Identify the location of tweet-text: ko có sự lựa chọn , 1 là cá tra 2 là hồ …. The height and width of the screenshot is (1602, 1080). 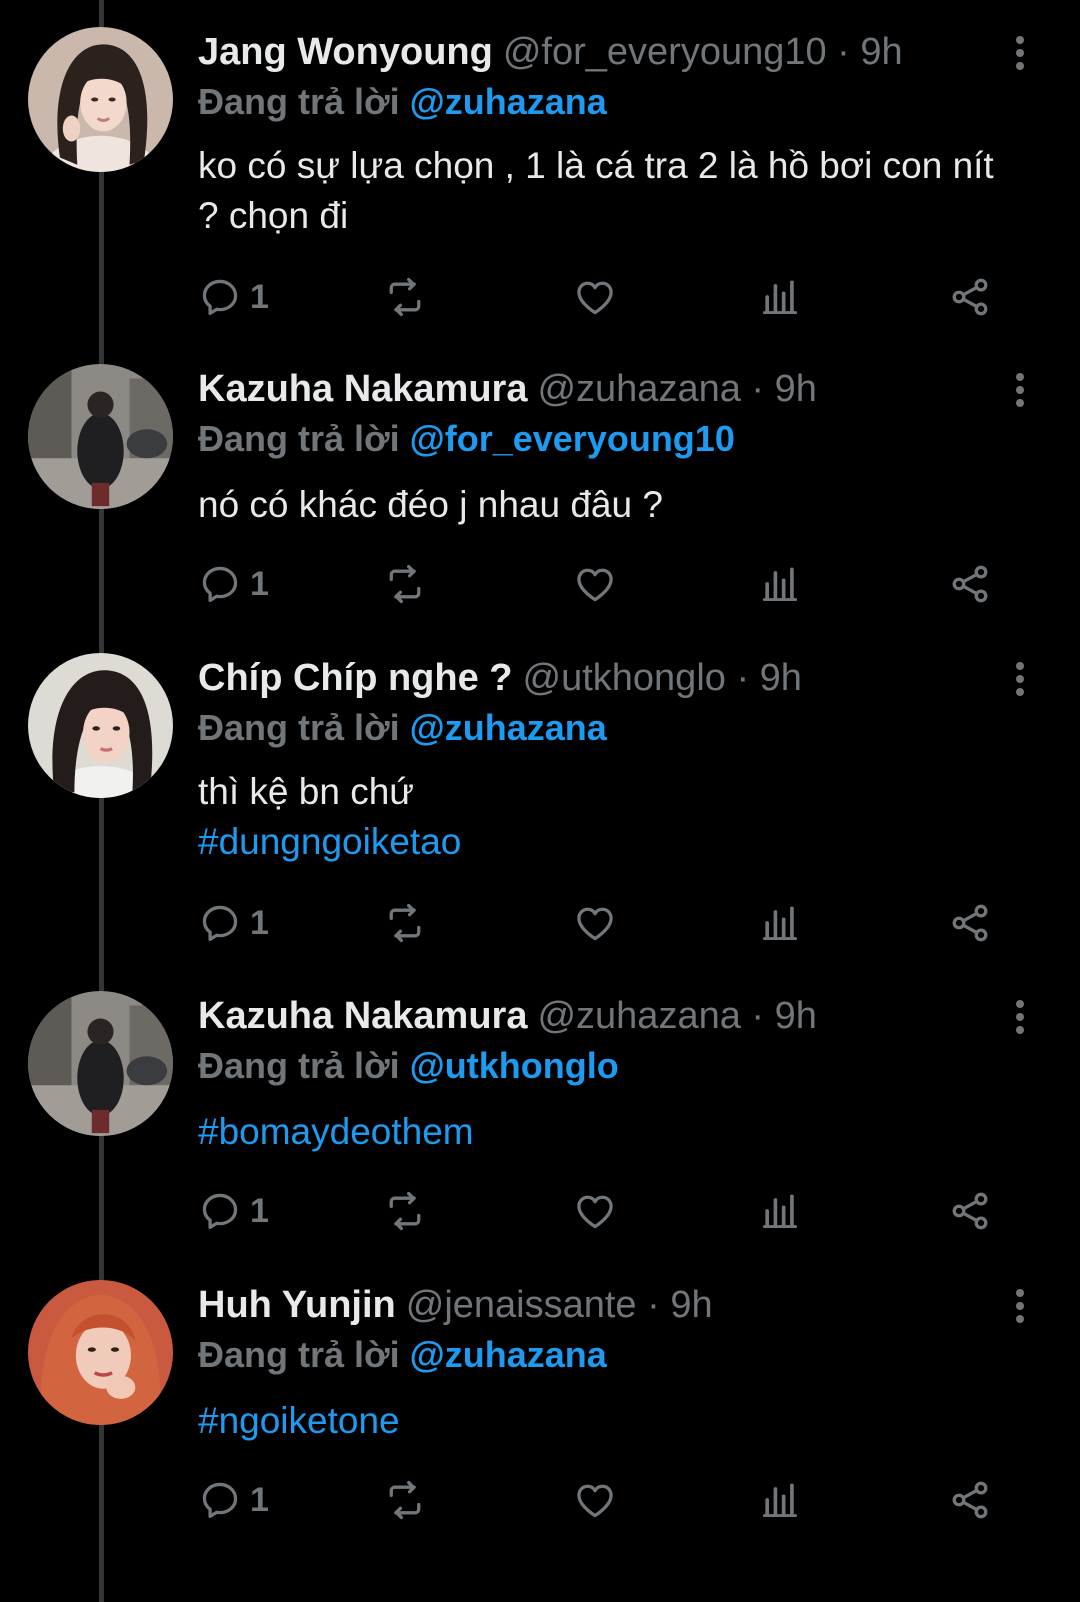
(598, 191).